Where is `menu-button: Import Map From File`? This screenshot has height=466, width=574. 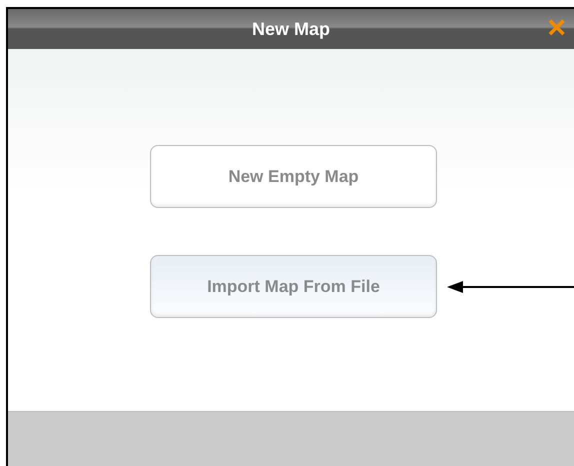 menu-button: Import Map From File is located at coordinates (293, 286).